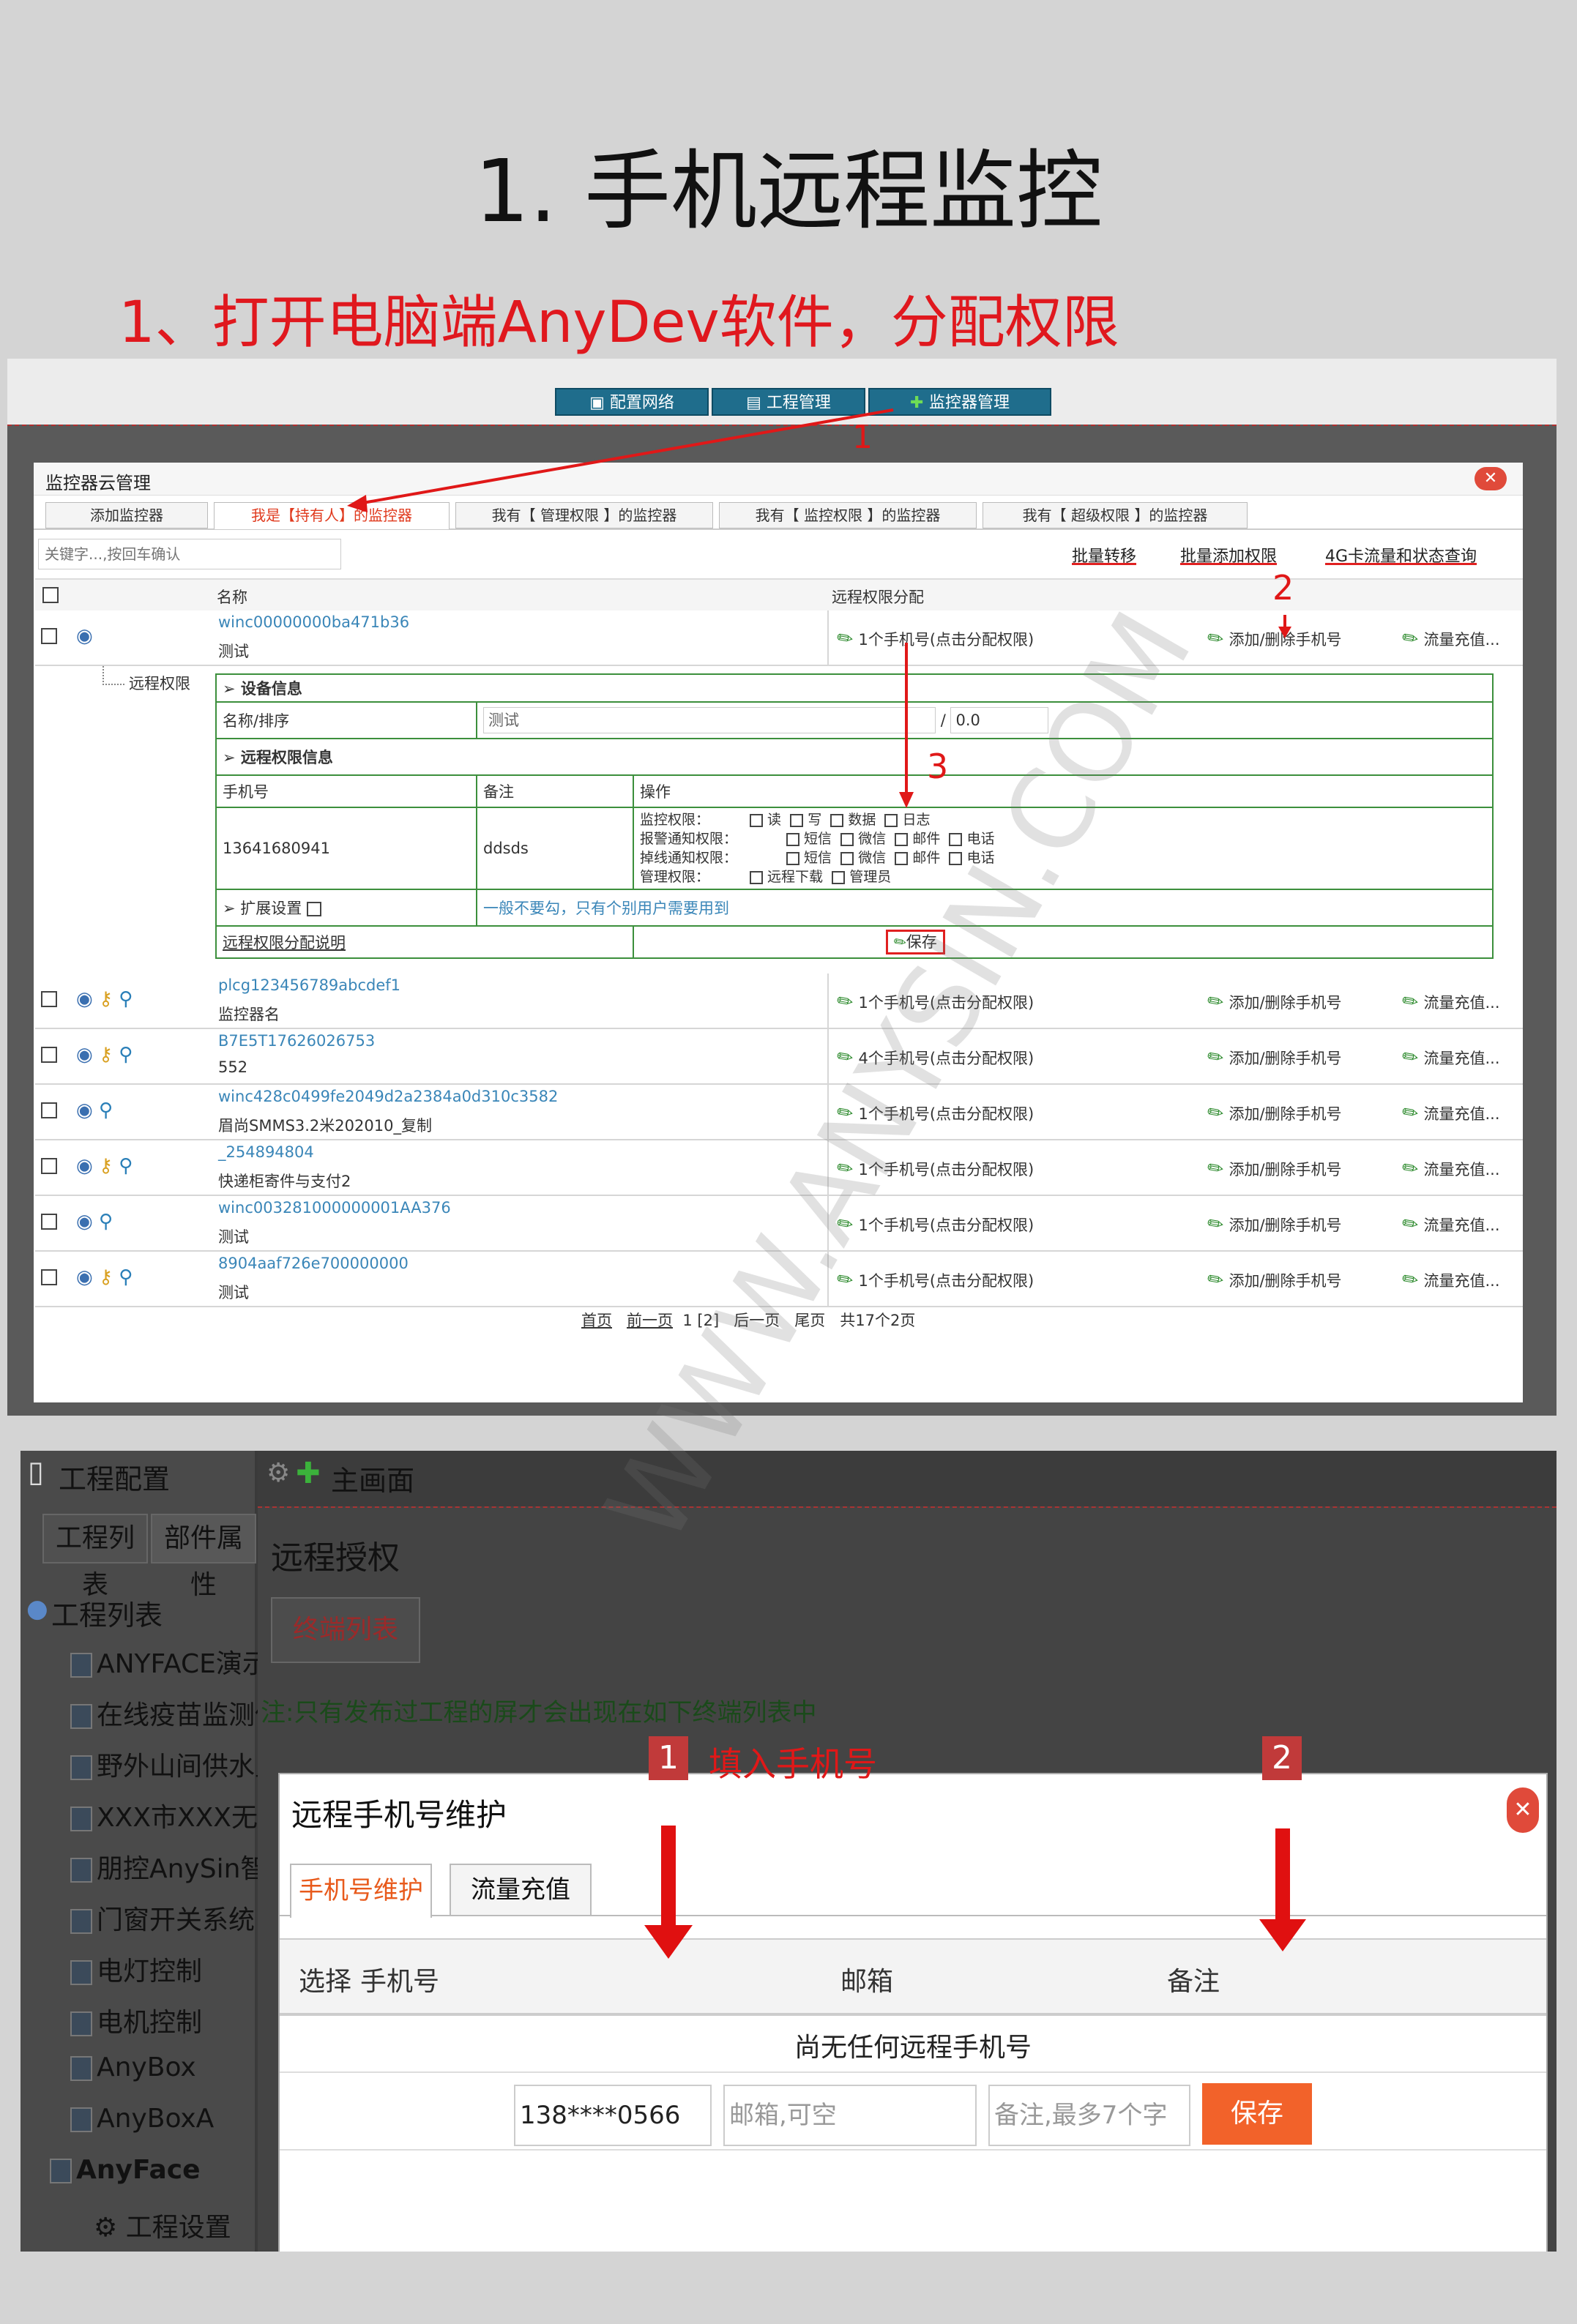  I want to click on prev-page-link: 前一页, so click(650, 1320).